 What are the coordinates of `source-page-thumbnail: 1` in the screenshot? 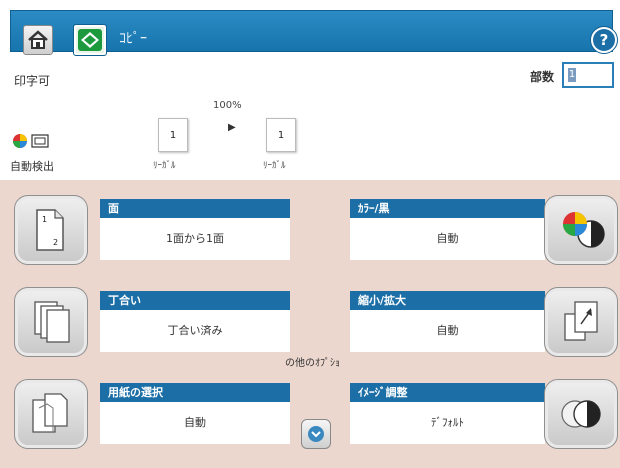 It's located at (173, 135).